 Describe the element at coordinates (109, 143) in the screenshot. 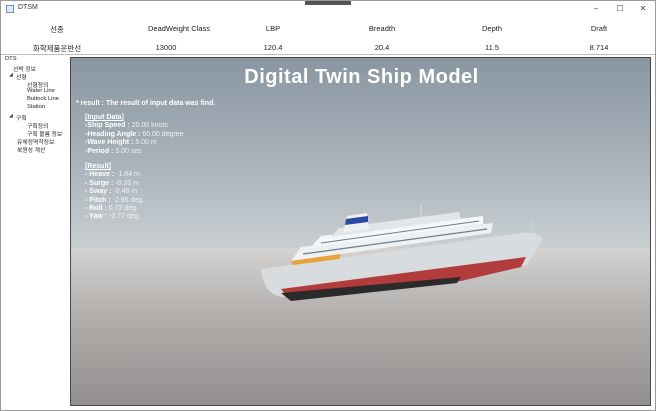

I see `input-label: -Wave Height :` at that location.